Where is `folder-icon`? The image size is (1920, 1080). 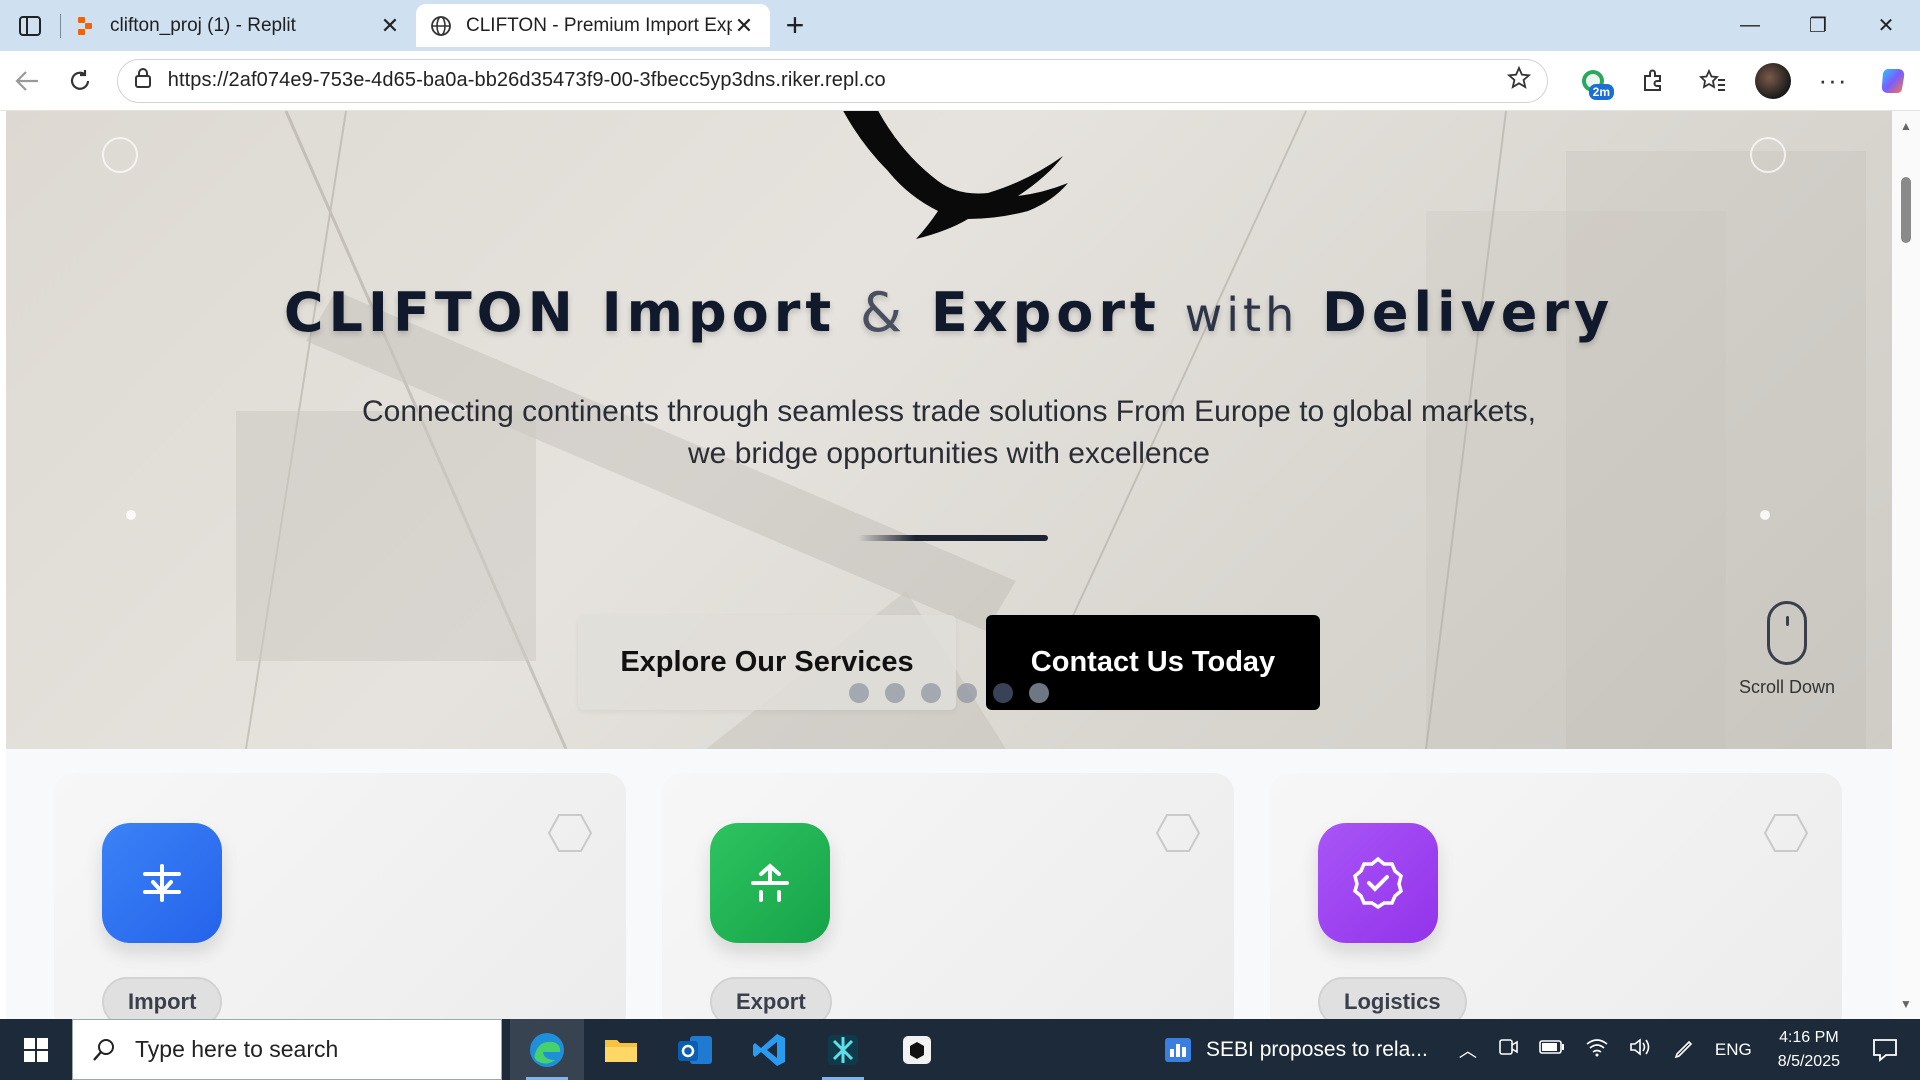
folder-icon is located at coordinates (621, 1050).